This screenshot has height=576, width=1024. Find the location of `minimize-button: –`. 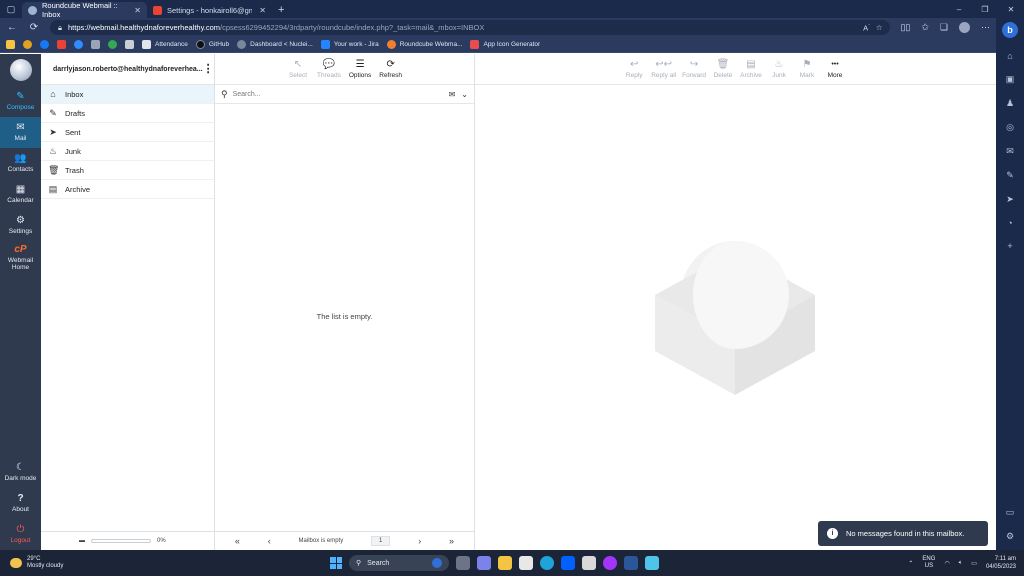

minimize-button: – is located at coordinates (959, 9).